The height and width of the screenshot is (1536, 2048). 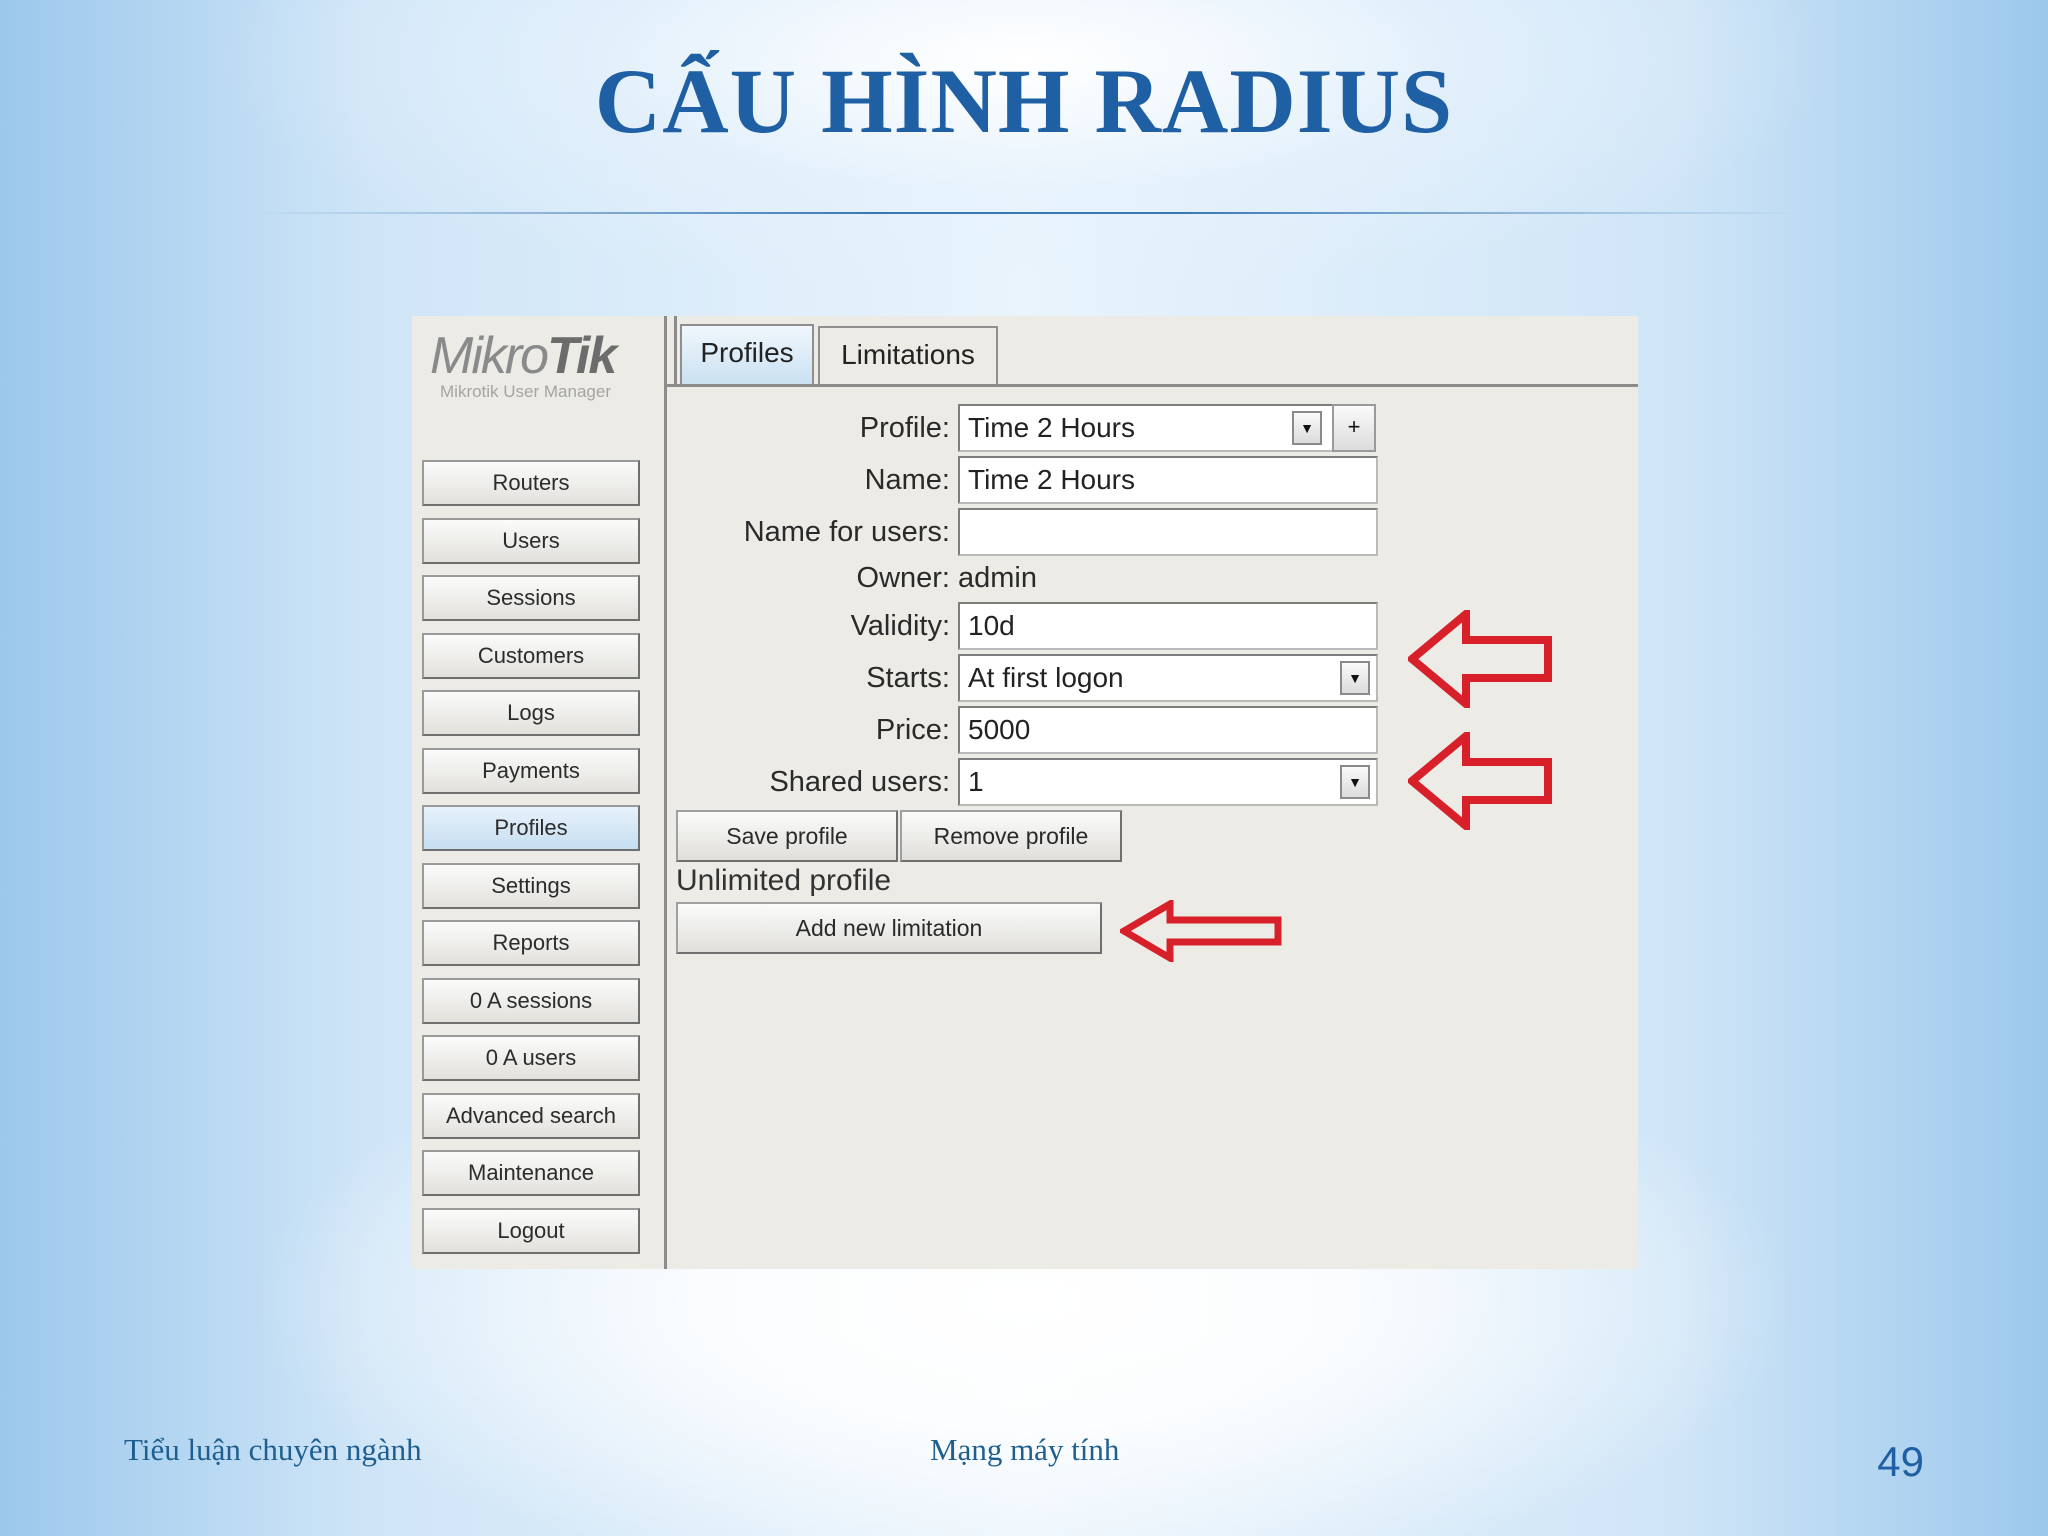 I want to click on starts-label: Starts:, so click(x=908, y=678).